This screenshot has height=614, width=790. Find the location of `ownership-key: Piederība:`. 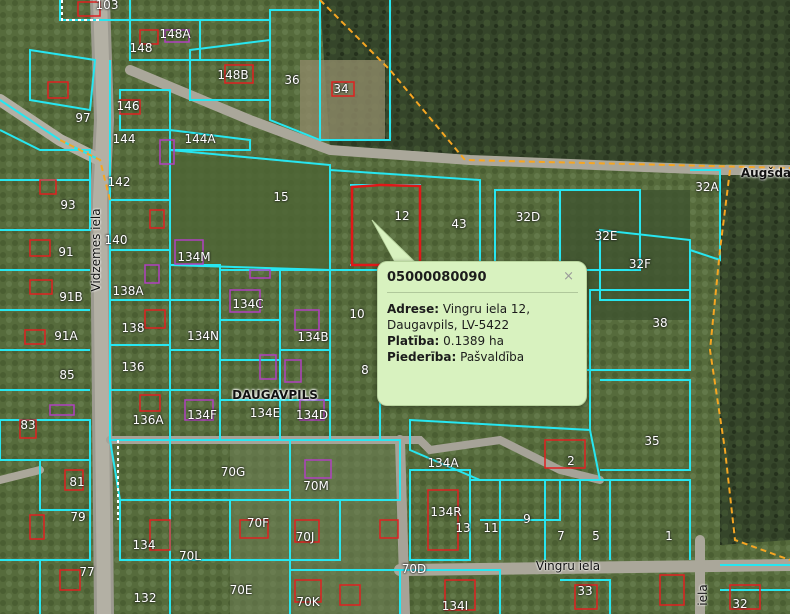

ownership-key: Piederība: is located at coordinates (422, 357).